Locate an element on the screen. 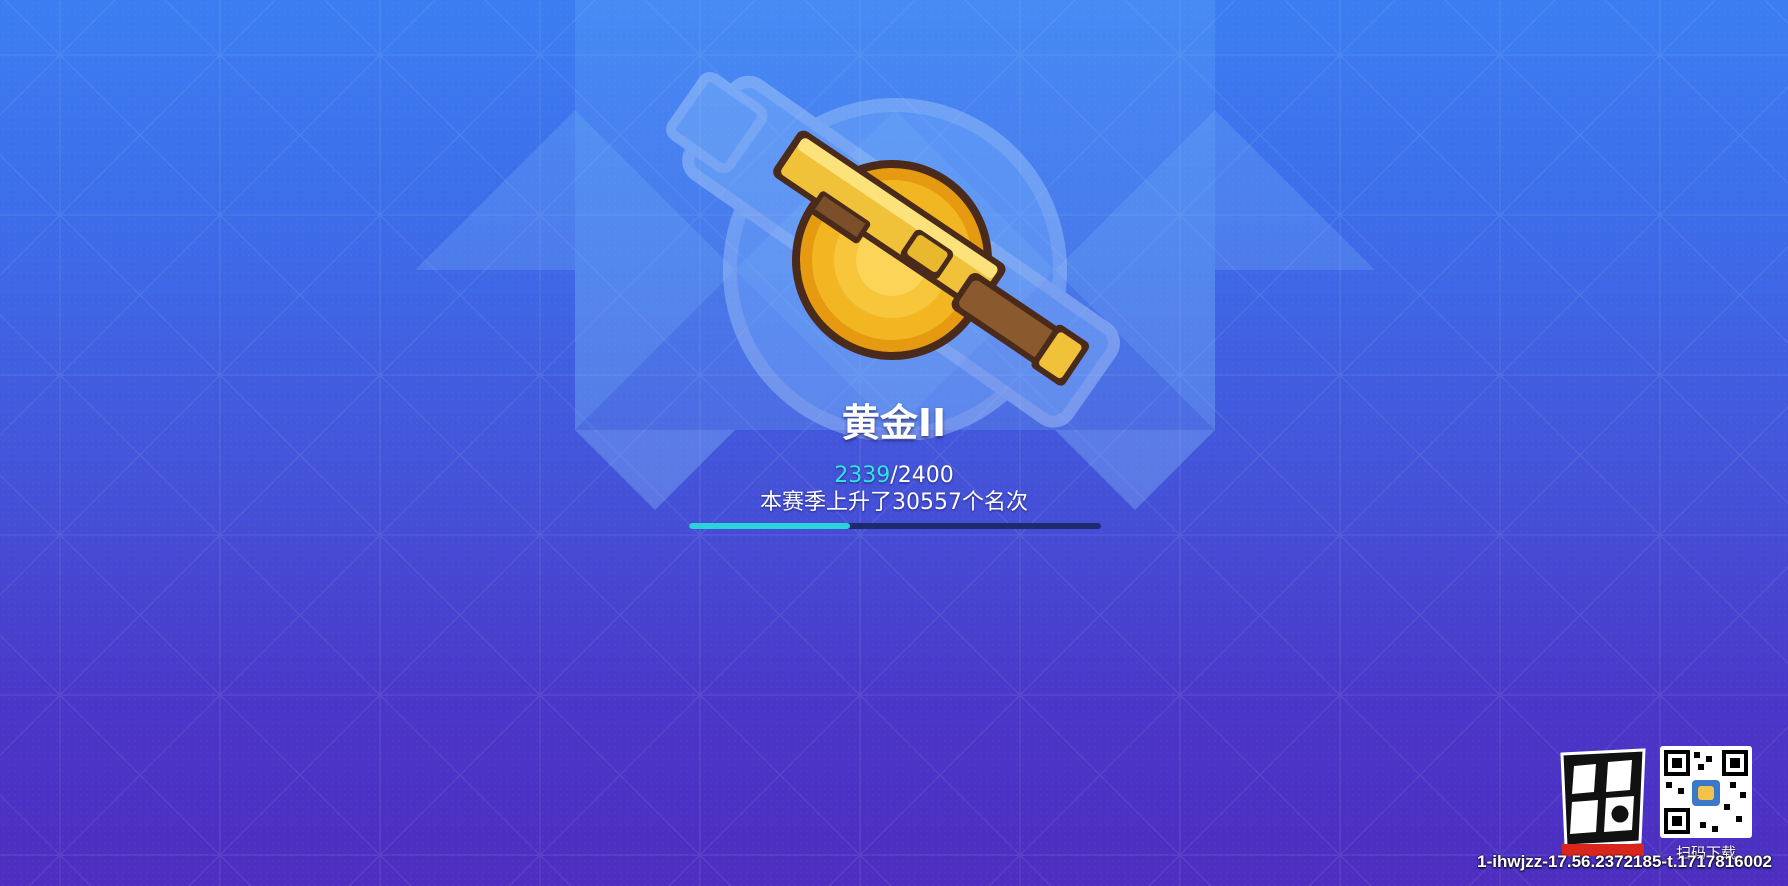  rank-score: 2339/2400 is located at coordinates (894, 476).